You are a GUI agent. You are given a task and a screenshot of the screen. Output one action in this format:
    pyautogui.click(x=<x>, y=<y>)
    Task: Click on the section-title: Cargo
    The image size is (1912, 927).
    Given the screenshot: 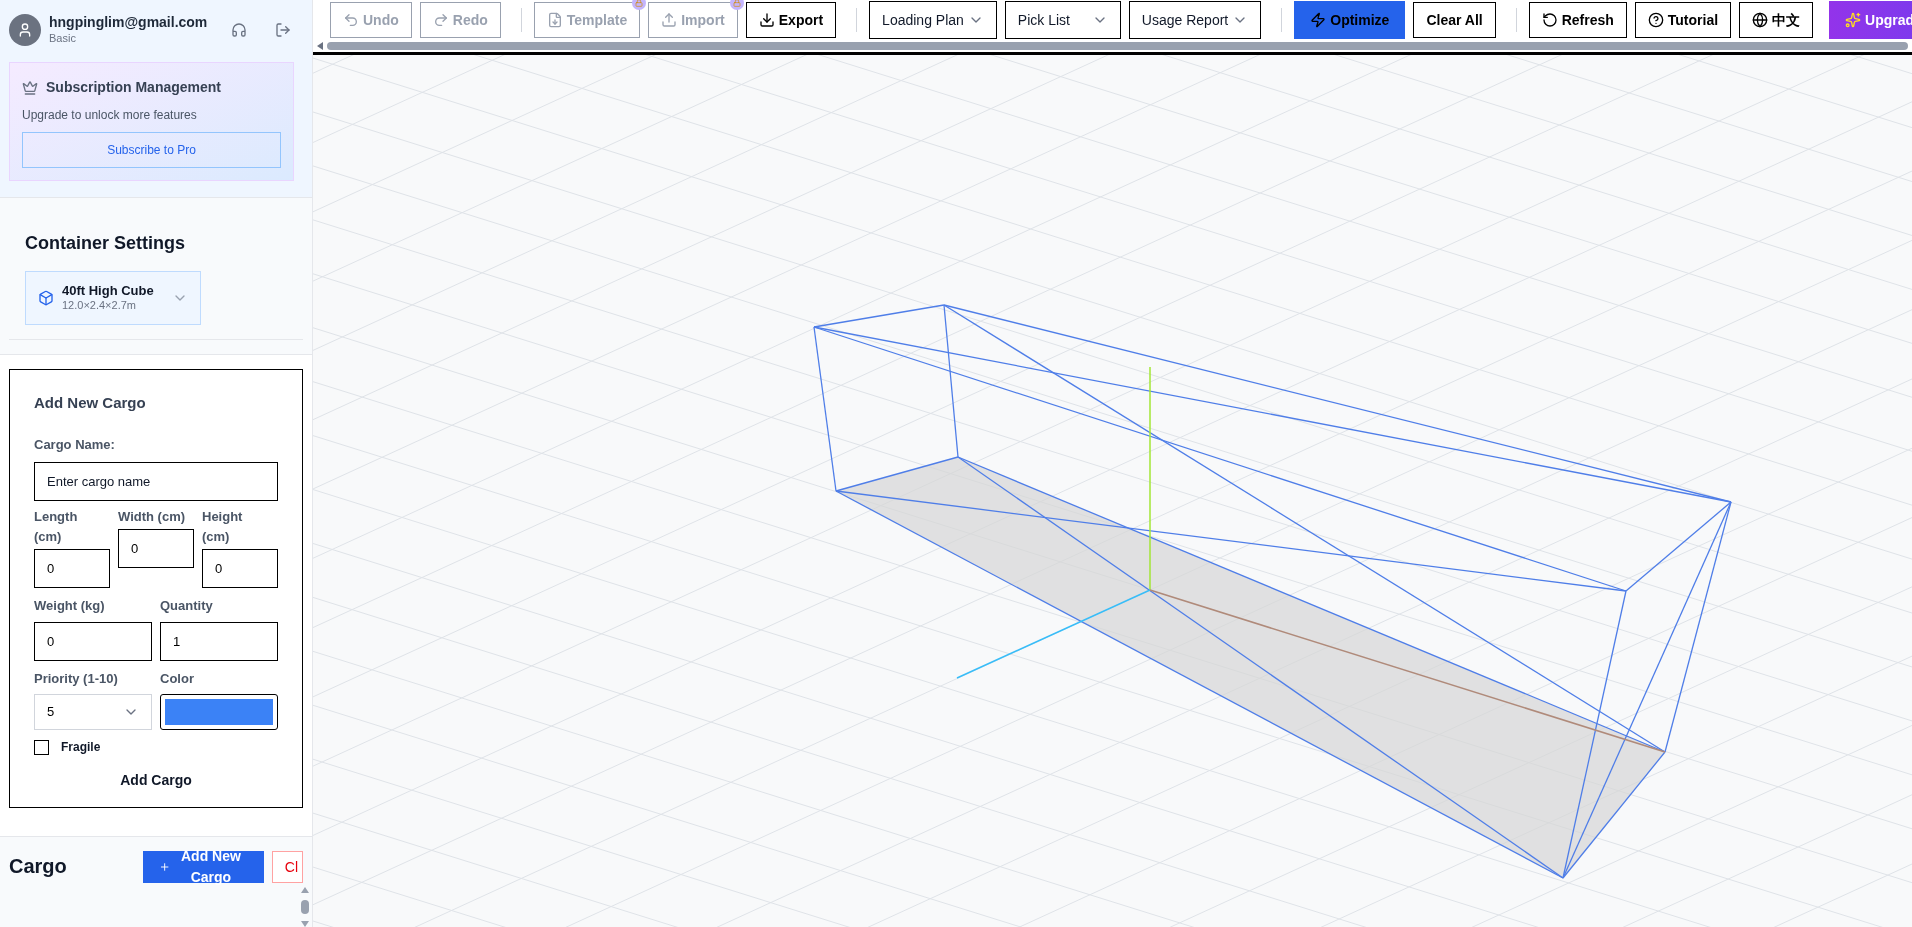 What is the action you would take?
    pyautogui.click(x=38, y=866)
    